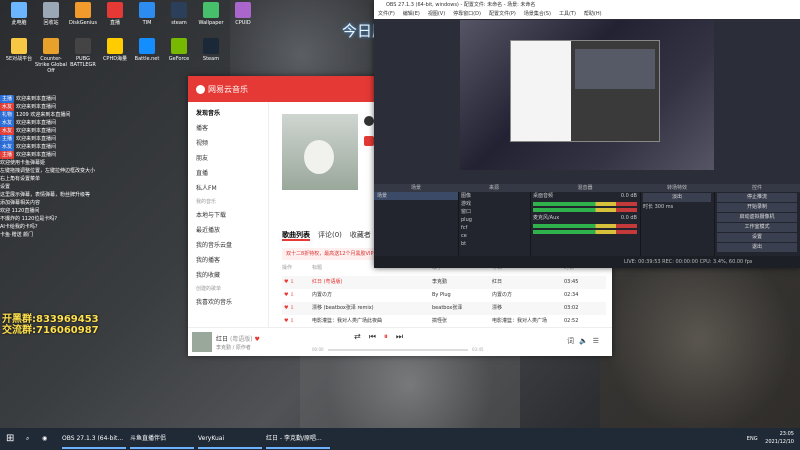 This screenshot has width=800, height=450. I want to click on menu-item: 工具(T), so click(567, 14).